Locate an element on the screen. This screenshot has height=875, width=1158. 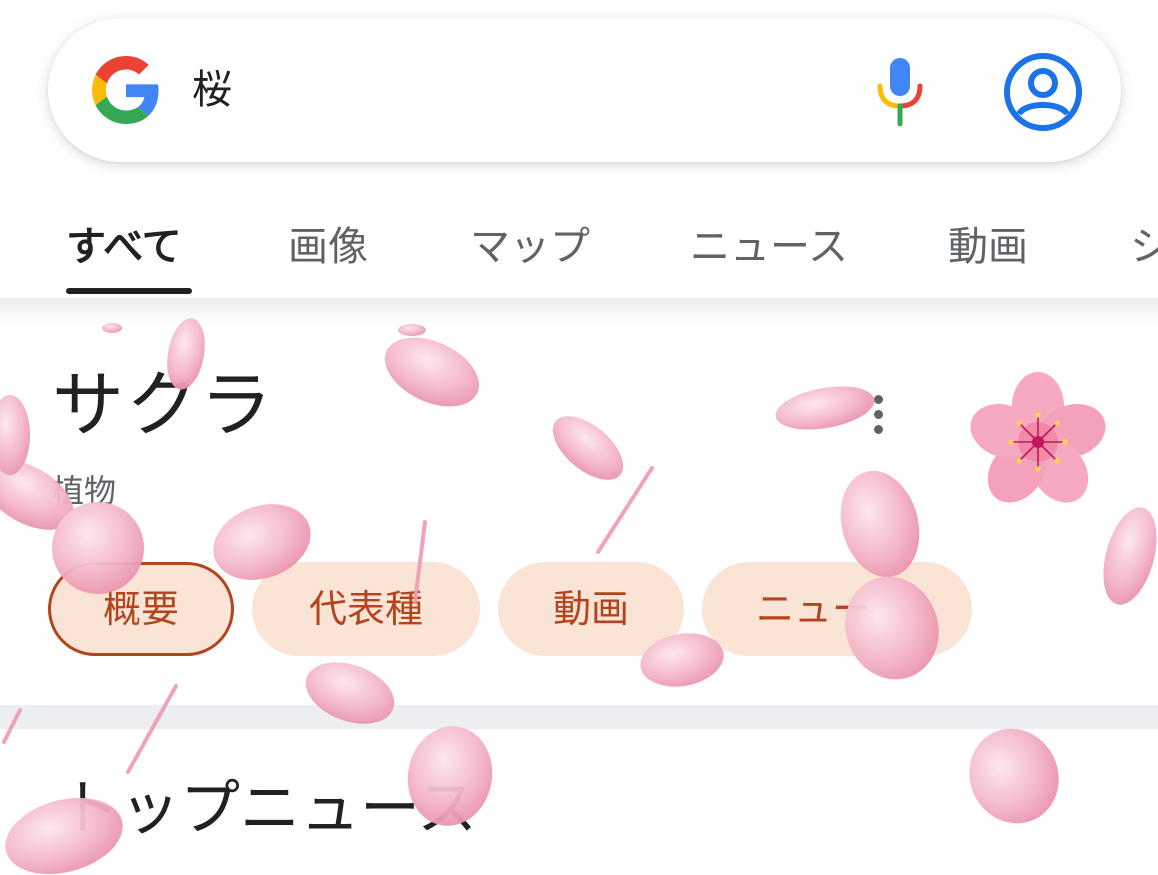
tab-all: すべて is located at coordinates (124, 247).